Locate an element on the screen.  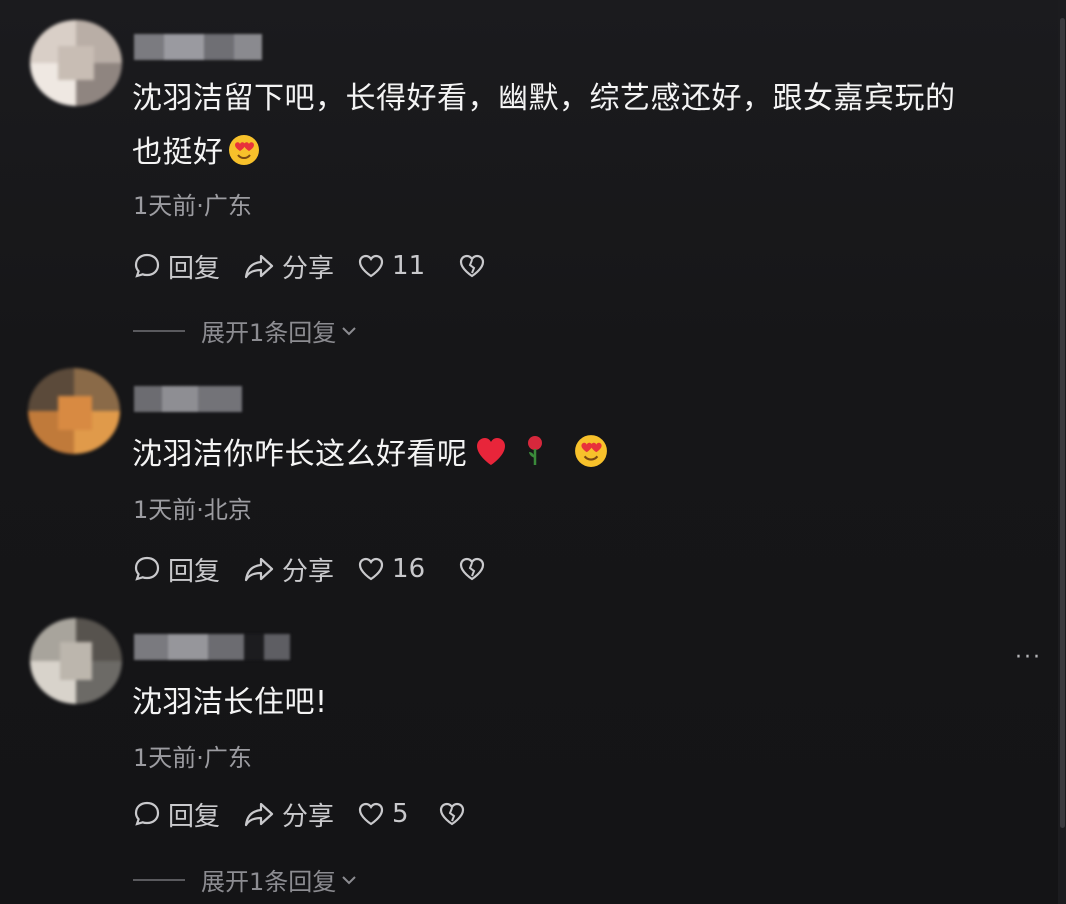
red-heart-emoji is located at coordinates (491, 459).